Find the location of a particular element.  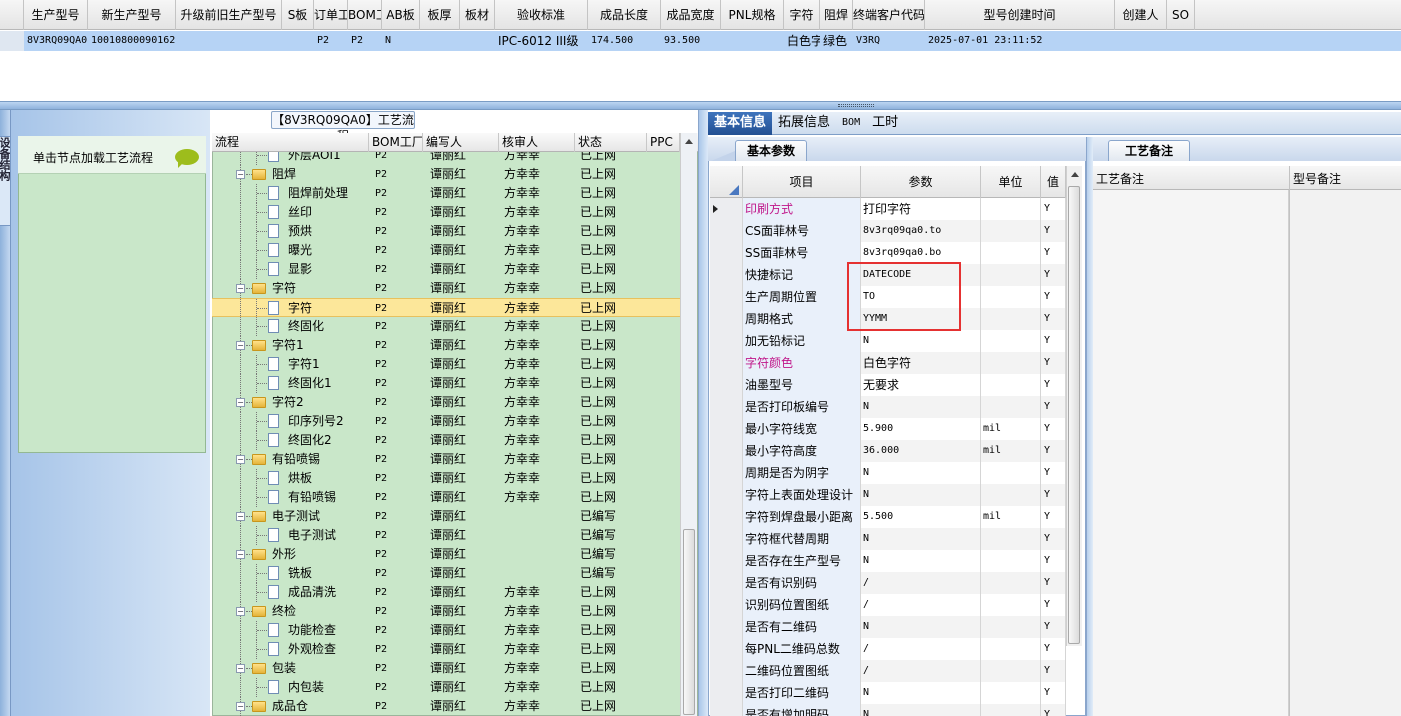

col-header: 升级前旧生产型号 is located at coordinates (229, 15).